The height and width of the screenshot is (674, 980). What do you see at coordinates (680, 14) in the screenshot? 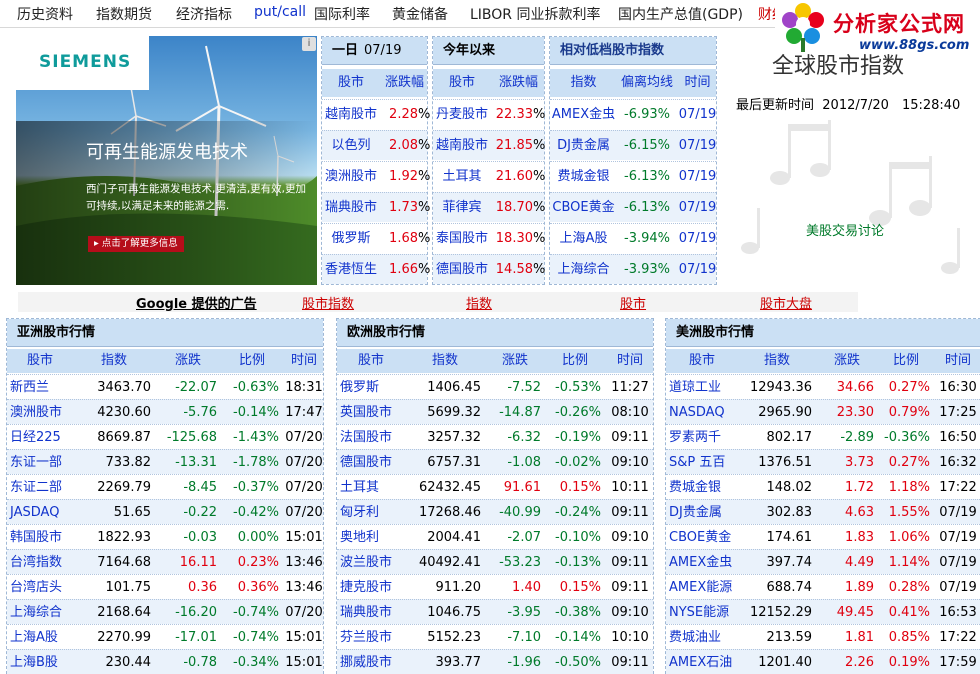
I see `nav-gdp: 国内生产总值(GDP)` at bounding box center [680, 14].